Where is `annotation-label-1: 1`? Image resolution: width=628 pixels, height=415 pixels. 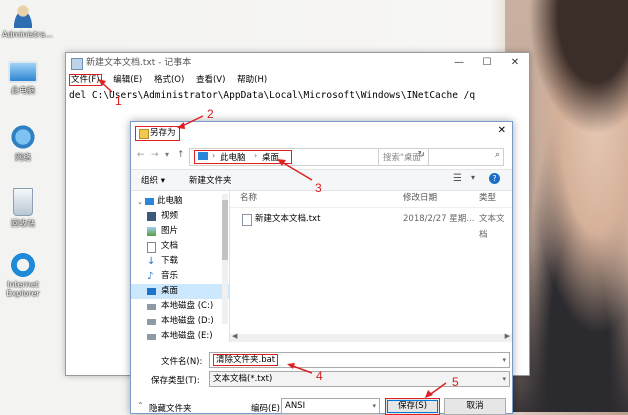 annotation-label-1: 1 is located at coordinates (118, 101).